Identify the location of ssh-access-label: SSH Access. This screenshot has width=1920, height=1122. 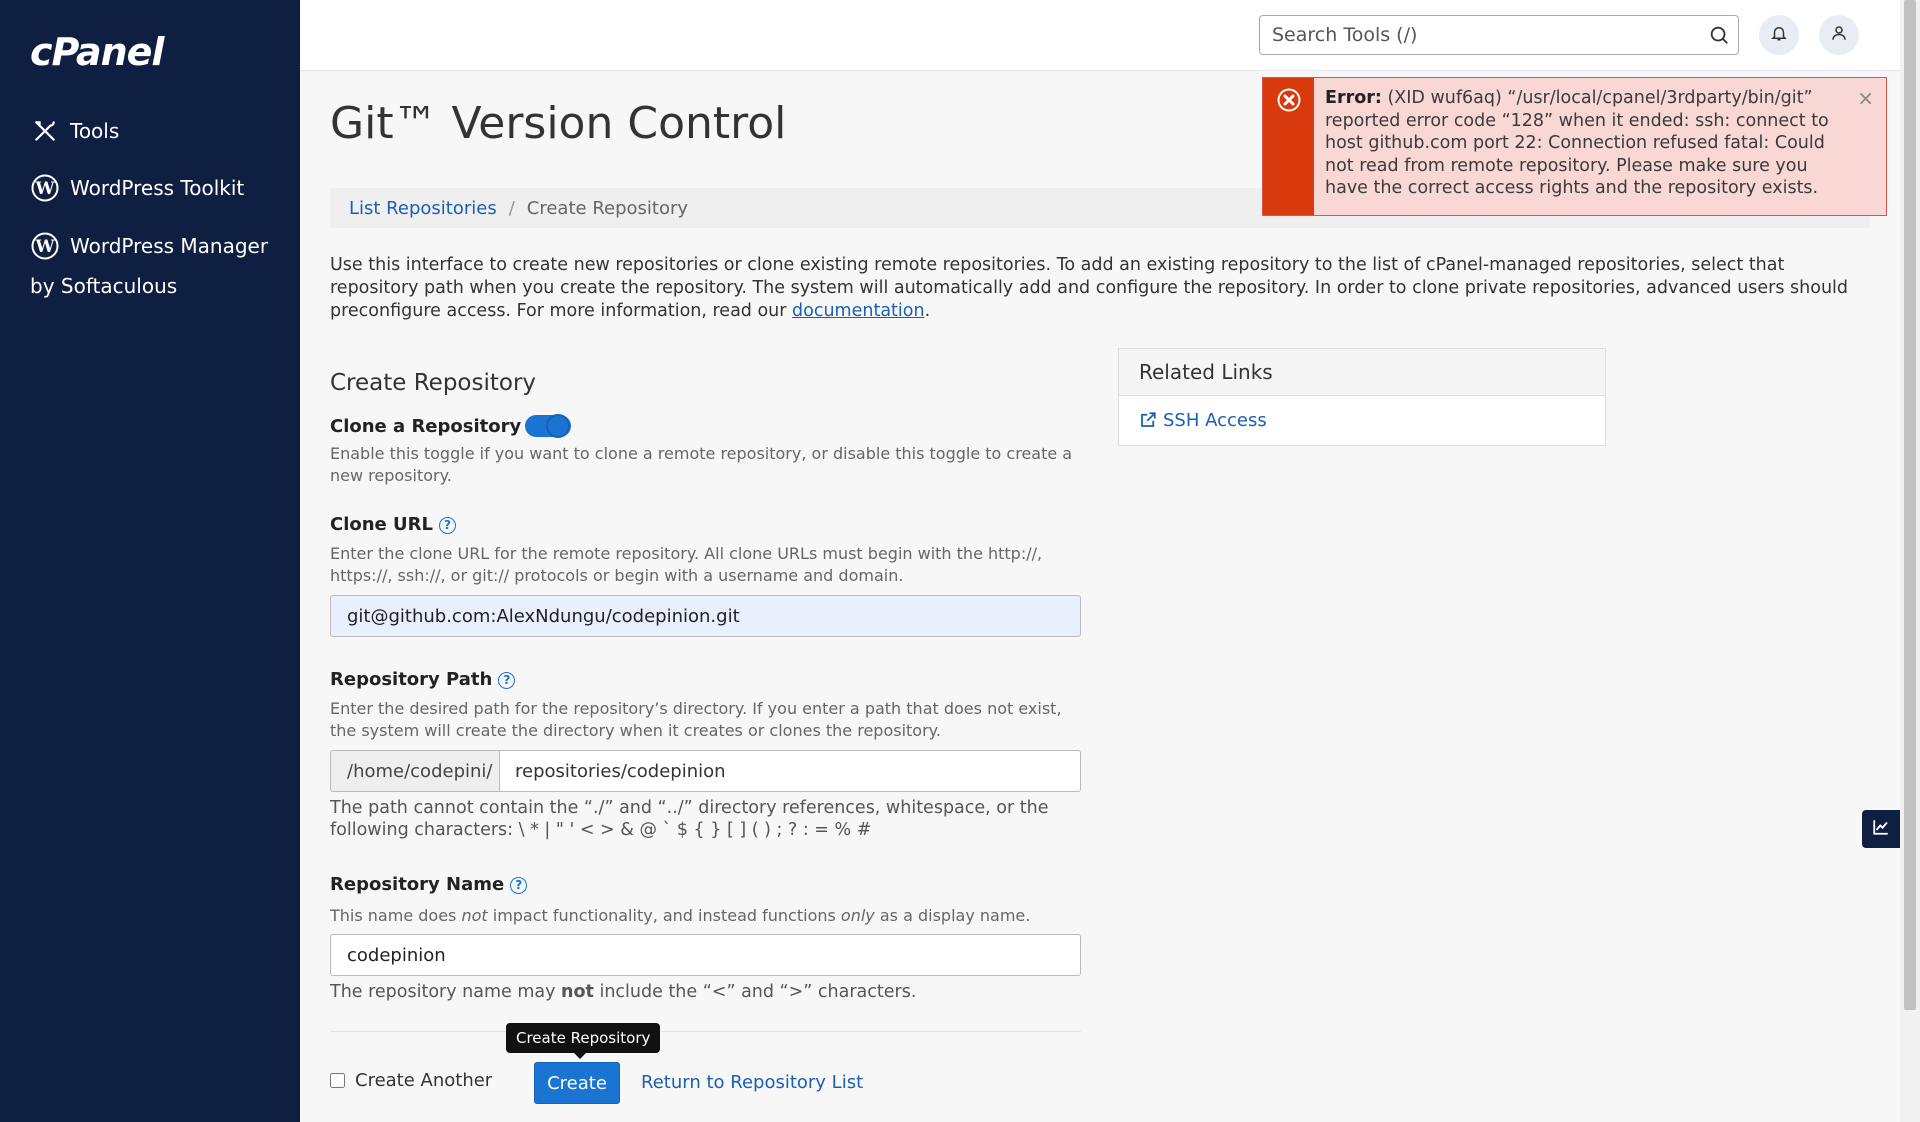
(1215, 420).